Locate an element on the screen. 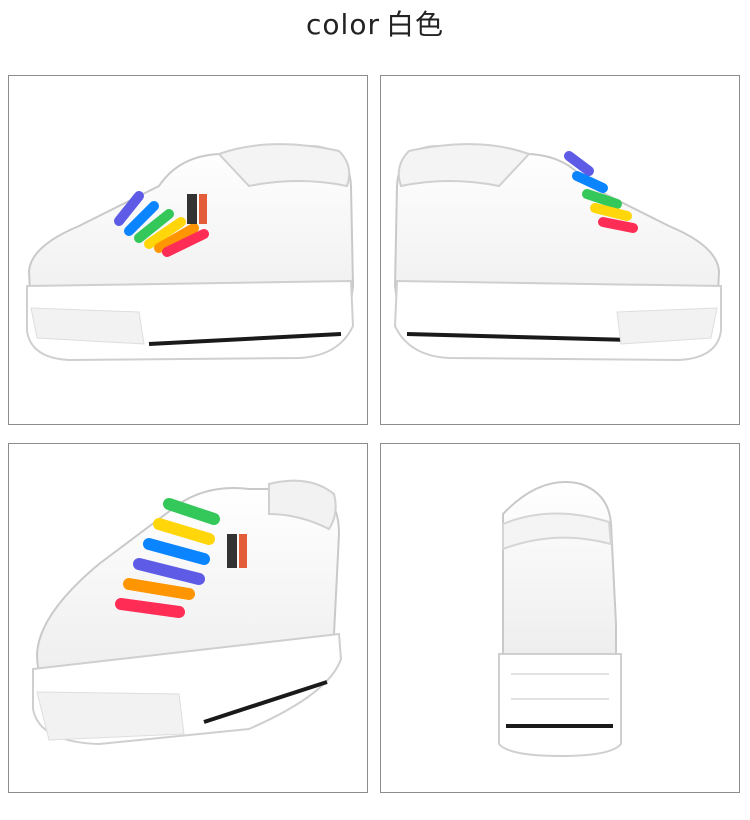 The width and height of the screenshot is (750, 820). shoe-three-quarter-icon is located at coordinates (187, 612).